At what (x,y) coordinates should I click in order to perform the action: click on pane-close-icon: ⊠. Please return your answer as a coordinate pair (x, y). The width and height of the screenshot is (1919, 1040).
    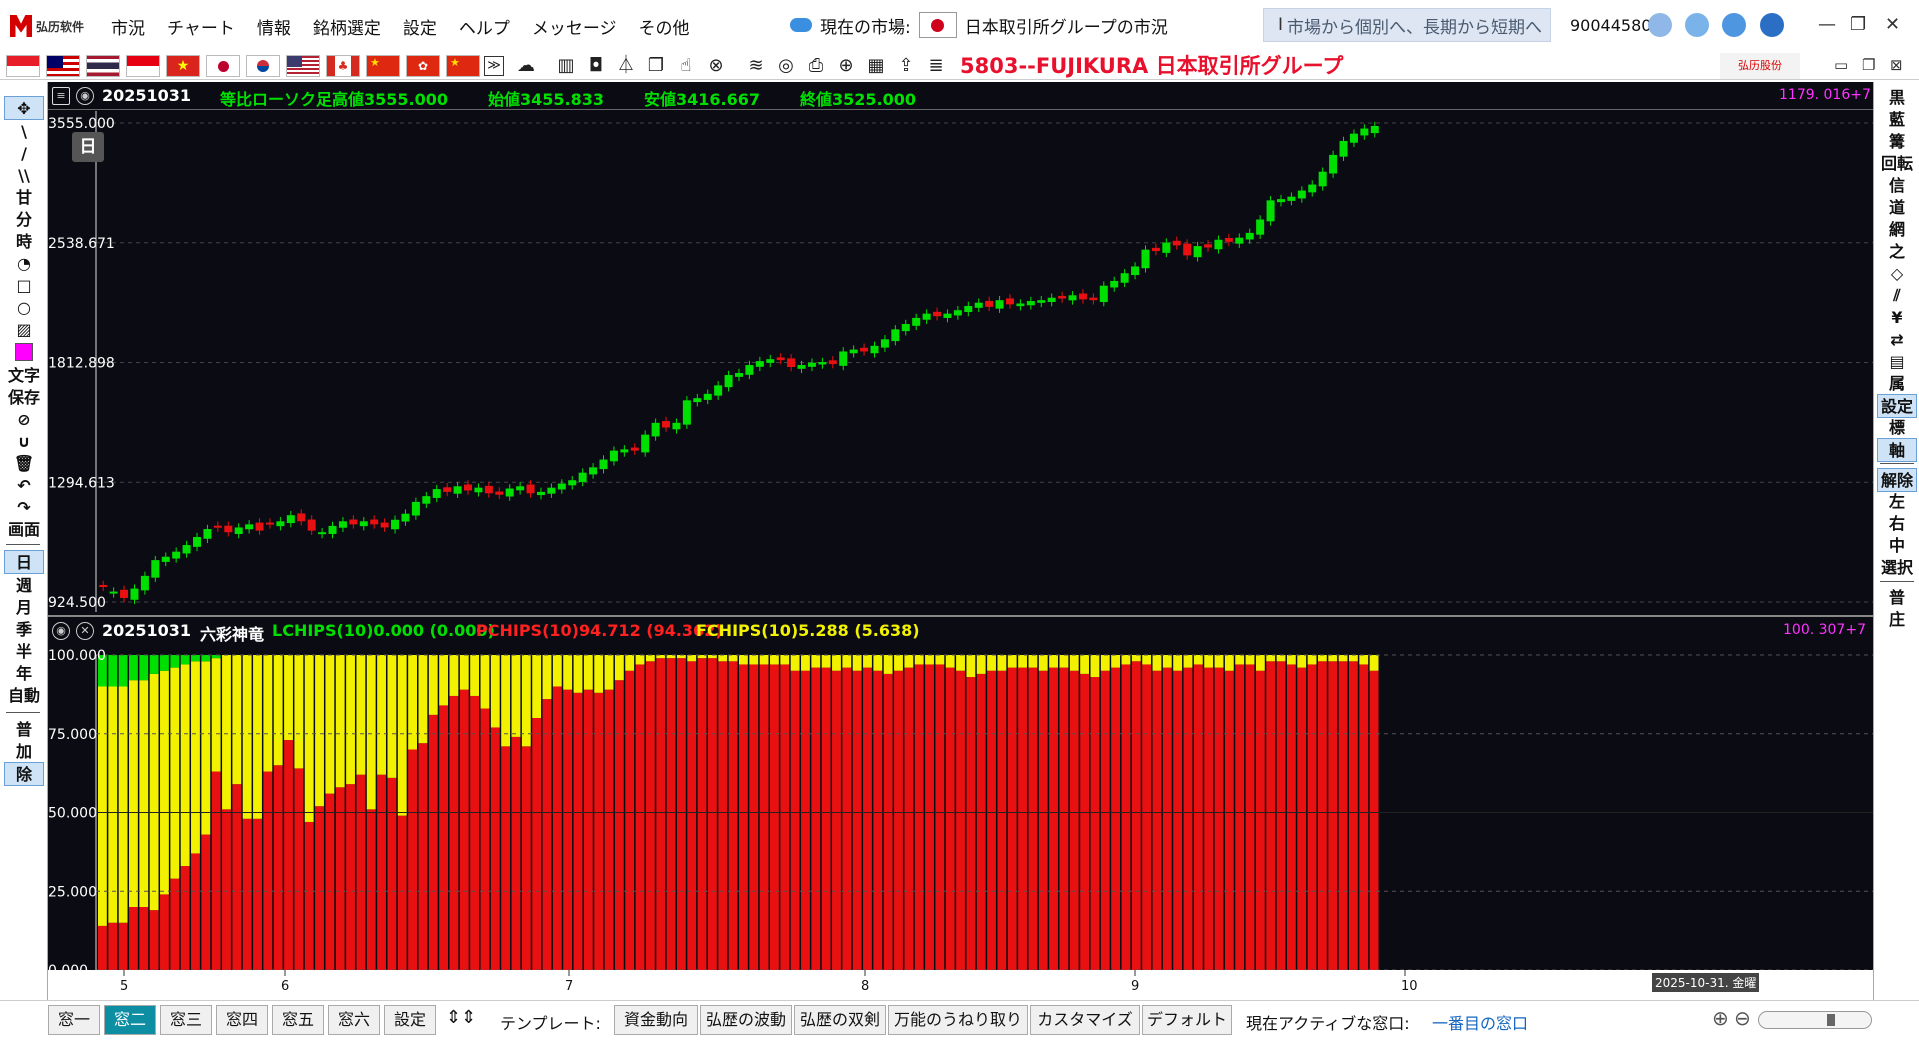
    Looking at the image, I should click on (1896, 65).